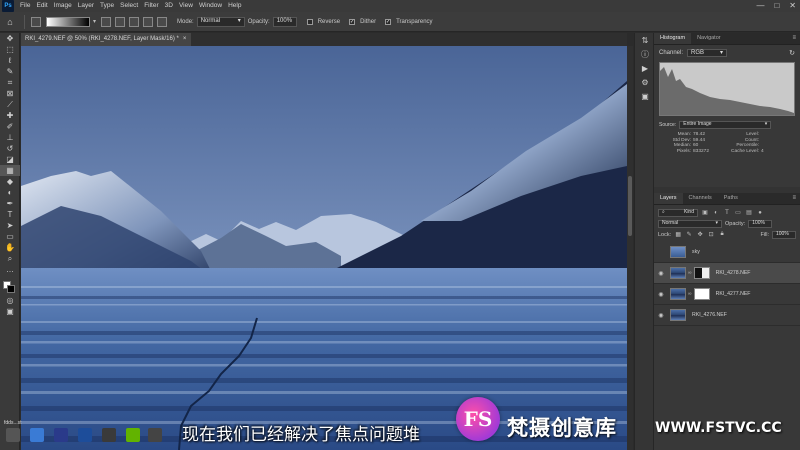 This screenshot has width=800, height=450. Describe the element at coordinates (148, 21) in the screenshot. I see `reflected-gradient-icon` at that location.